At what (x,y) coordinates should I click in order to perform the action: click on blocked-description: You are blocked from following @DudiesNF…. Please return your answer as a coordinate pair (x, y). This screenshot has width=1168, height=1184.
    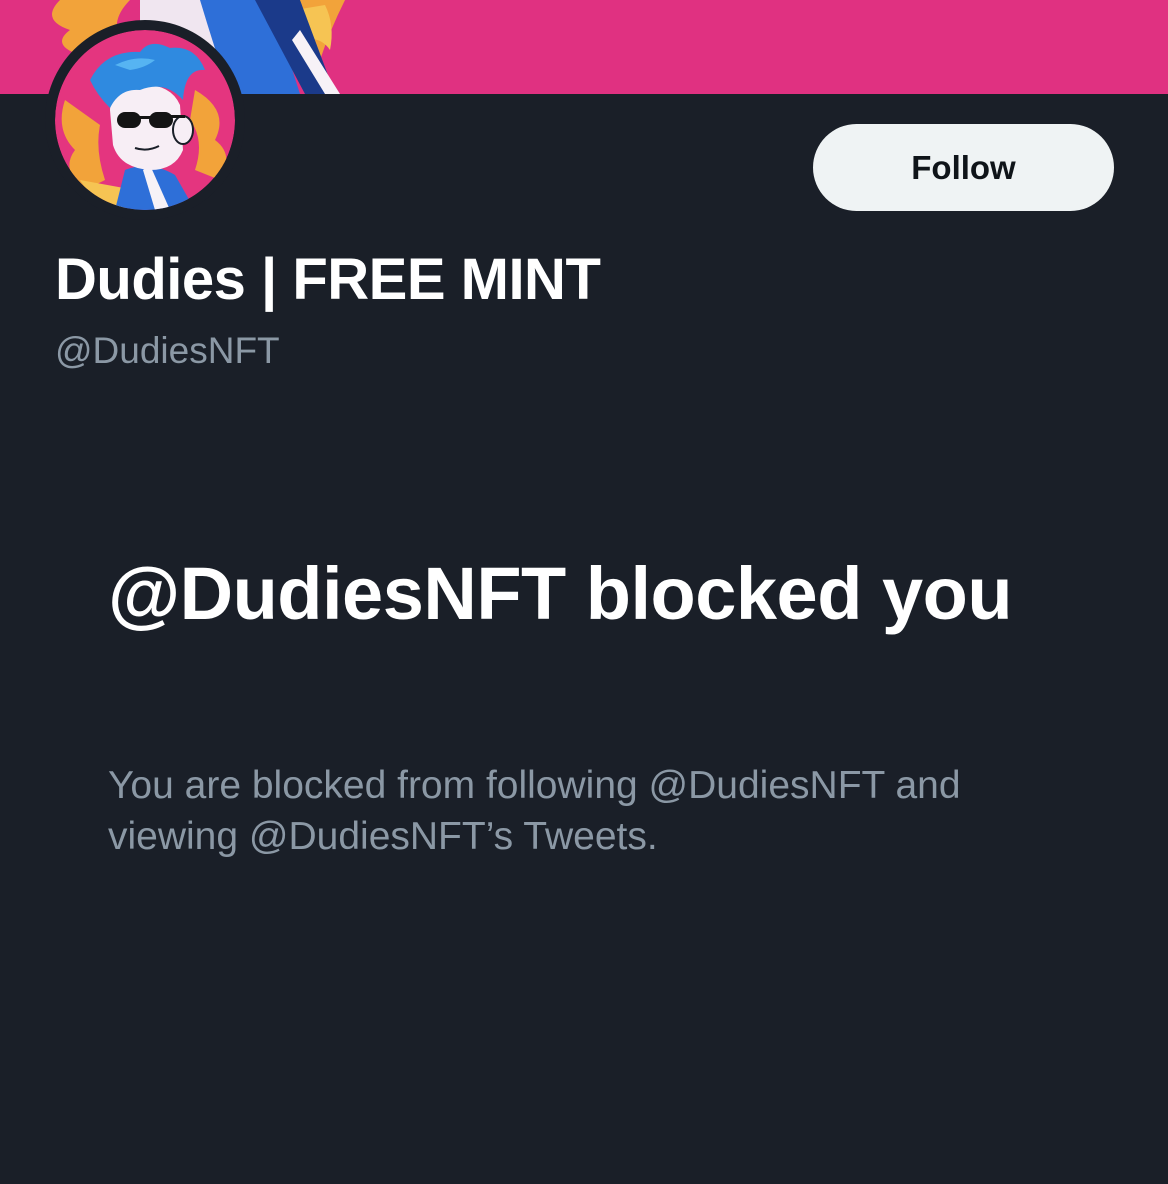
    Looking at the image, I should click on (534, 811).